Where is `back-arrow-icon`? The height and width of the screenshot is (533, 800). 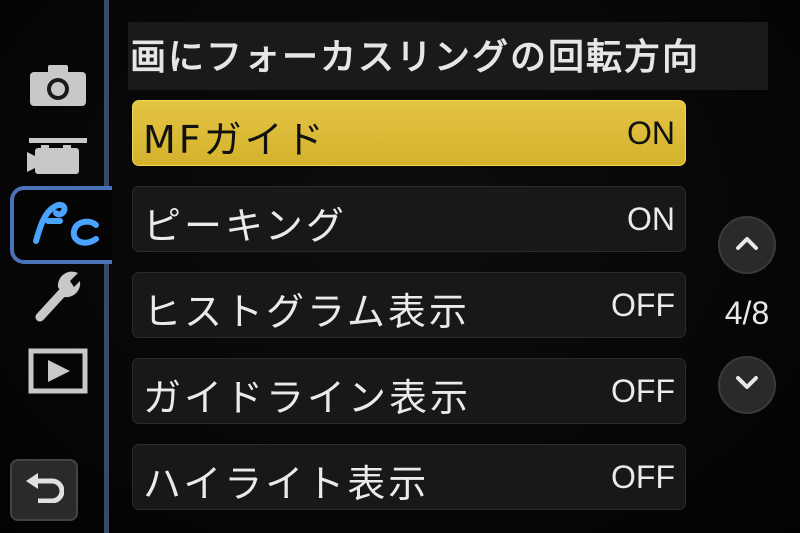 back-arrow-icon is located at coordinates (44, 490).